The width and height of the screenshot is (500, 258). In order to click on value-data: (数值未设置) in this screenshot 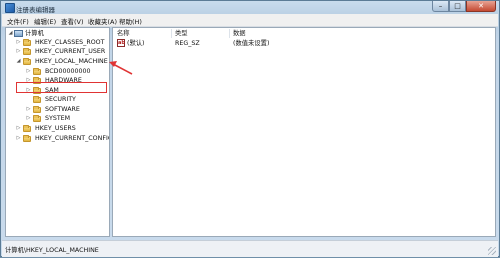, I will do `click(251, 43)`.